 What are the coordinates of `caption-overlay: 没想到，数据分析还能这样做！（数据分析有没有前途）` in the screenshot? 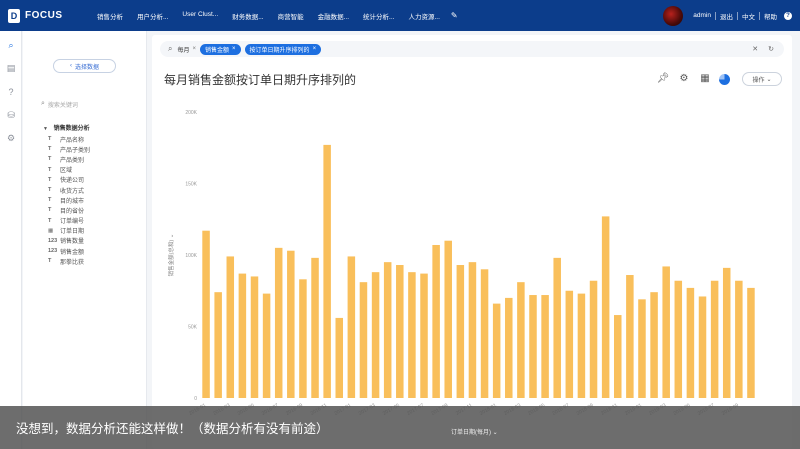 It's located at (400, 427).